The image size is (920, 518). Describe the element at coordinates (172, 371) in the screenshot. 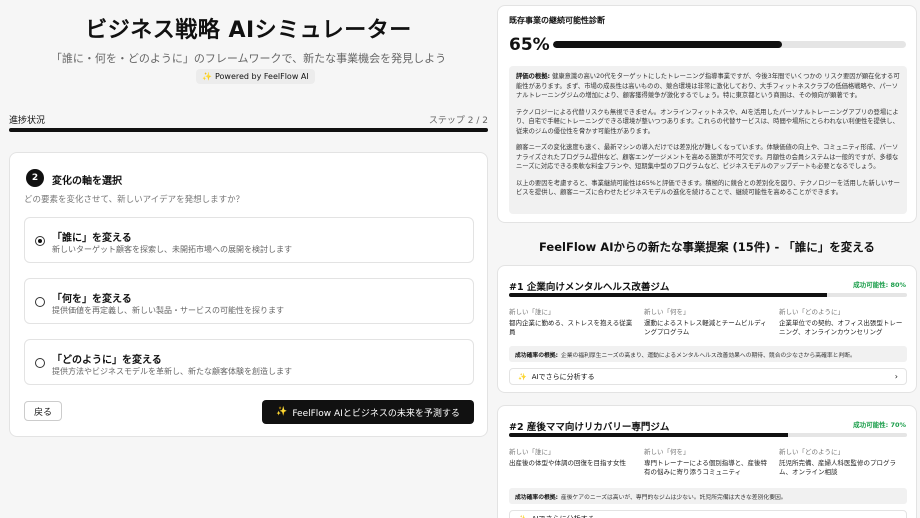

I see `option-description: 提供方法やビジネスモデルを革新し、新たな顧客体験を創造します` at that location.